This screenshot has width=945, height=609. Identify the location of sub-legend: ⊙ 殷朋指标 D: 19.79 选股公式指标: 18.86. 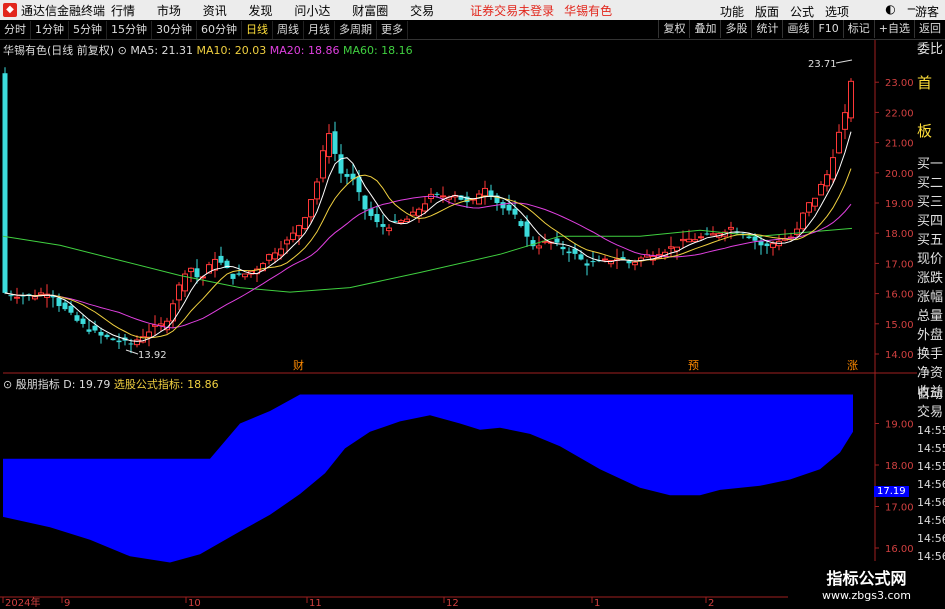
(111, 384).